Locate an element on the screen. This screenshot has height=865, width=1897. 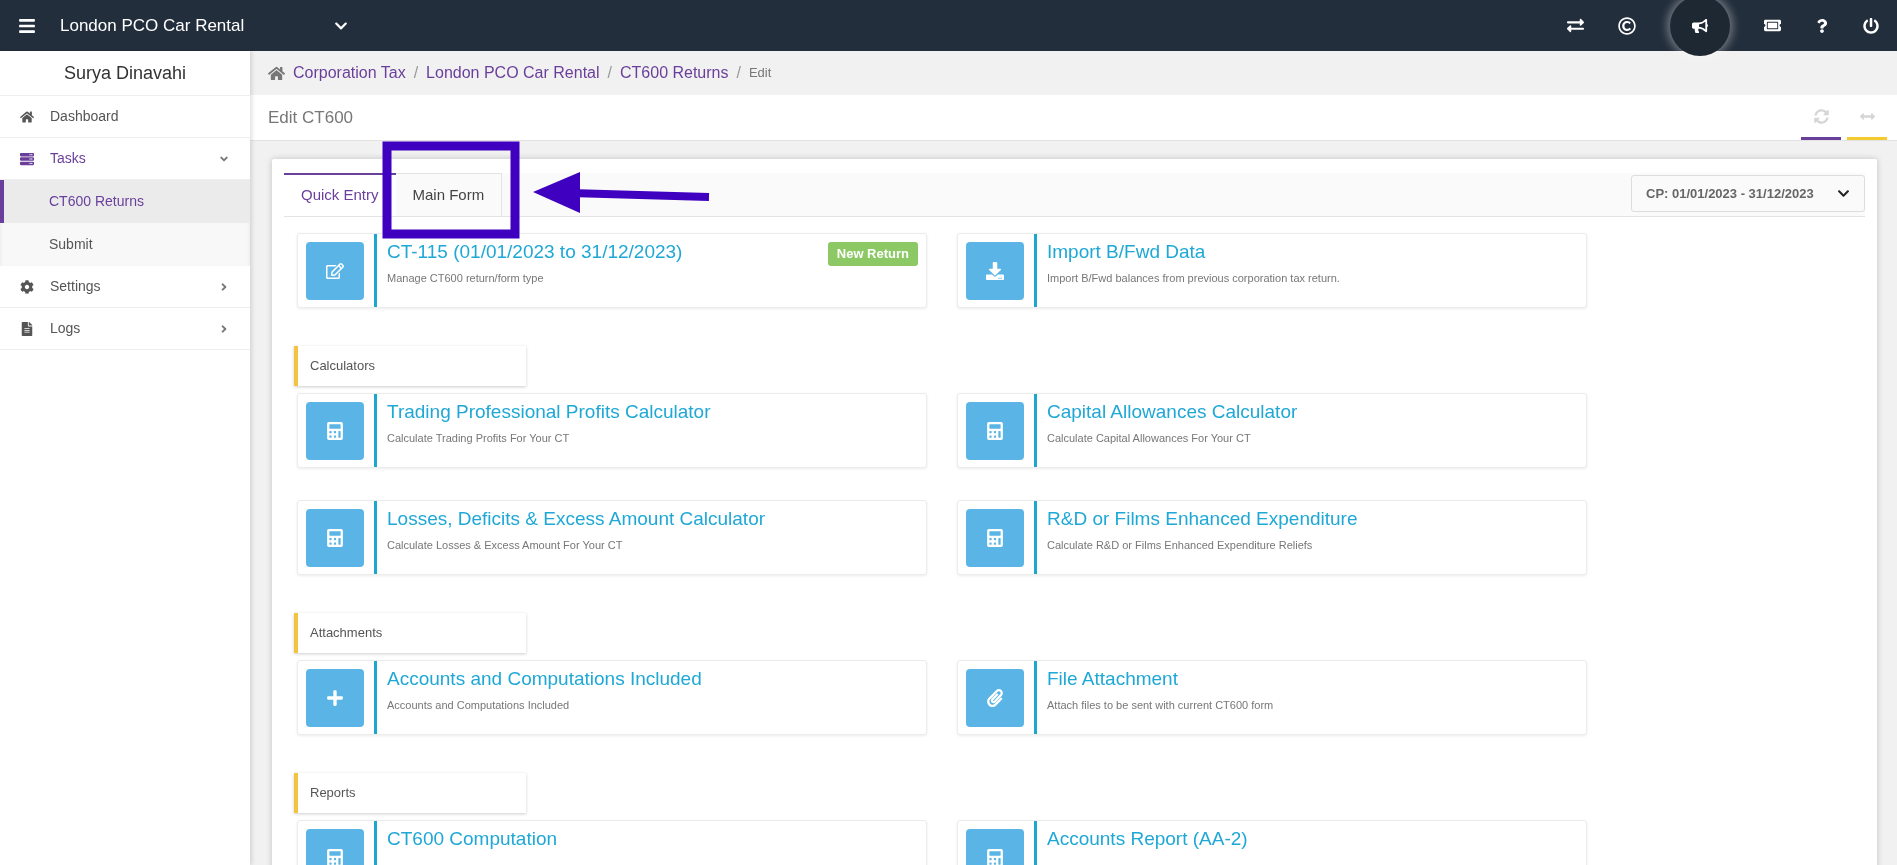
card-title: Import B/Fwd Data is located at coordinates (1126, 252).